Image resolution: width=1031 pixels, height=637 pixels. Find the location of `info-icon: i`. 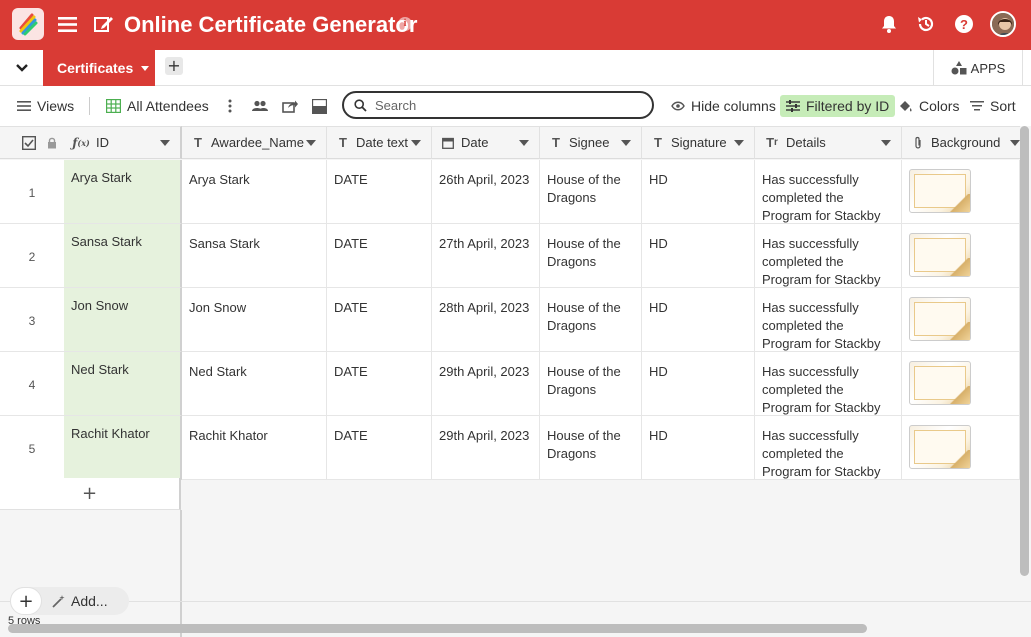

info-icon: i is located at coordinates (405, 24).